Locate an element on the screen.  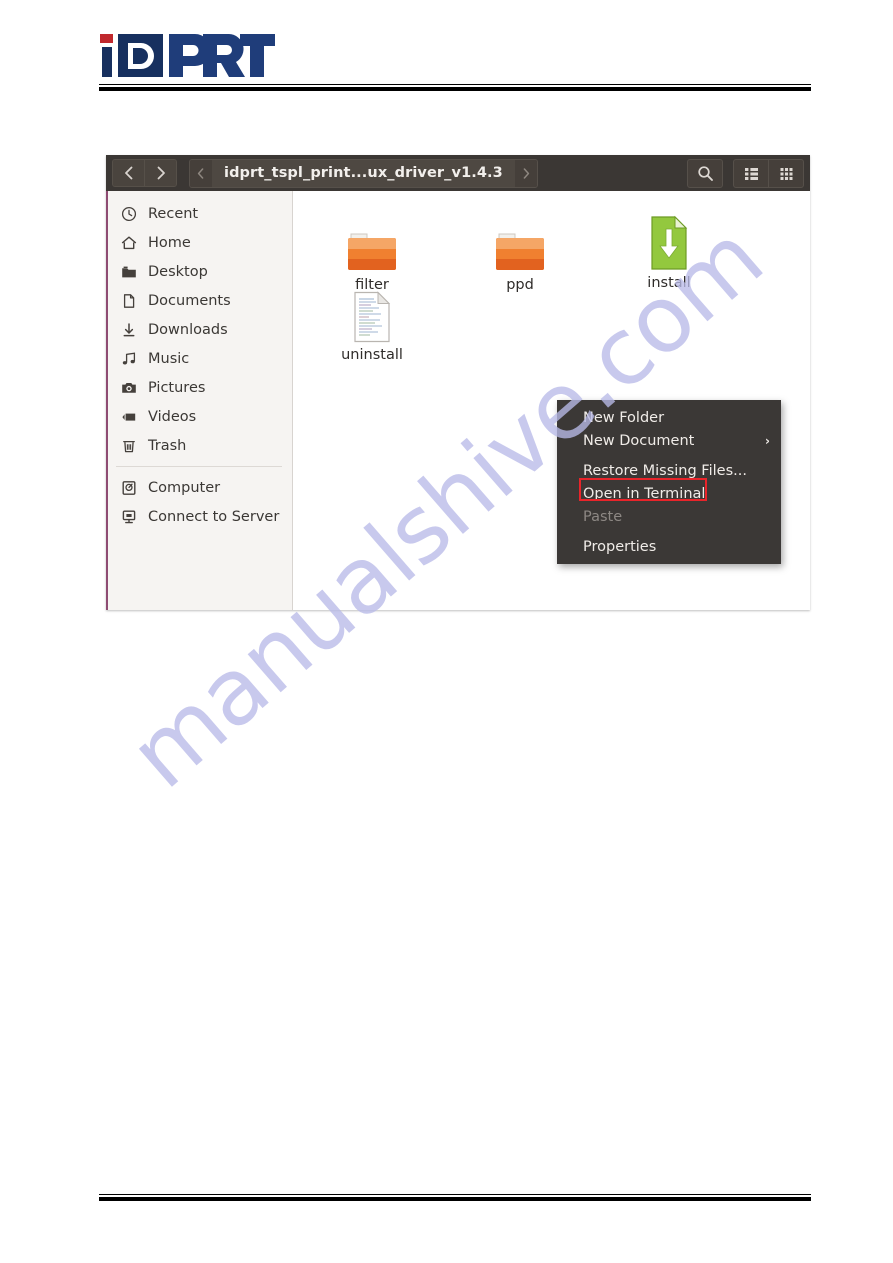
grid-view-button is located at coordinates (785, 173).